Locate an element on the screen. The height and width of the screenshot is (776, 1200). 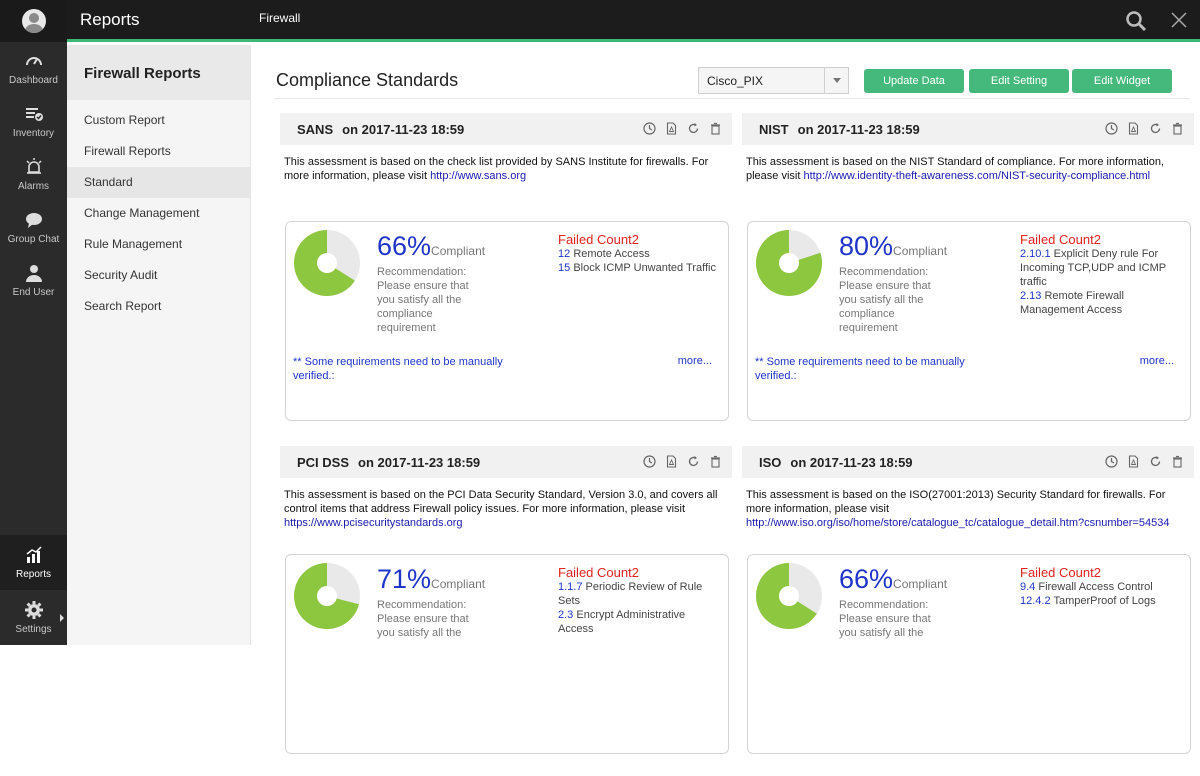
compliance-percent-line: 71%Compliant is located at coordinates (431, 579).